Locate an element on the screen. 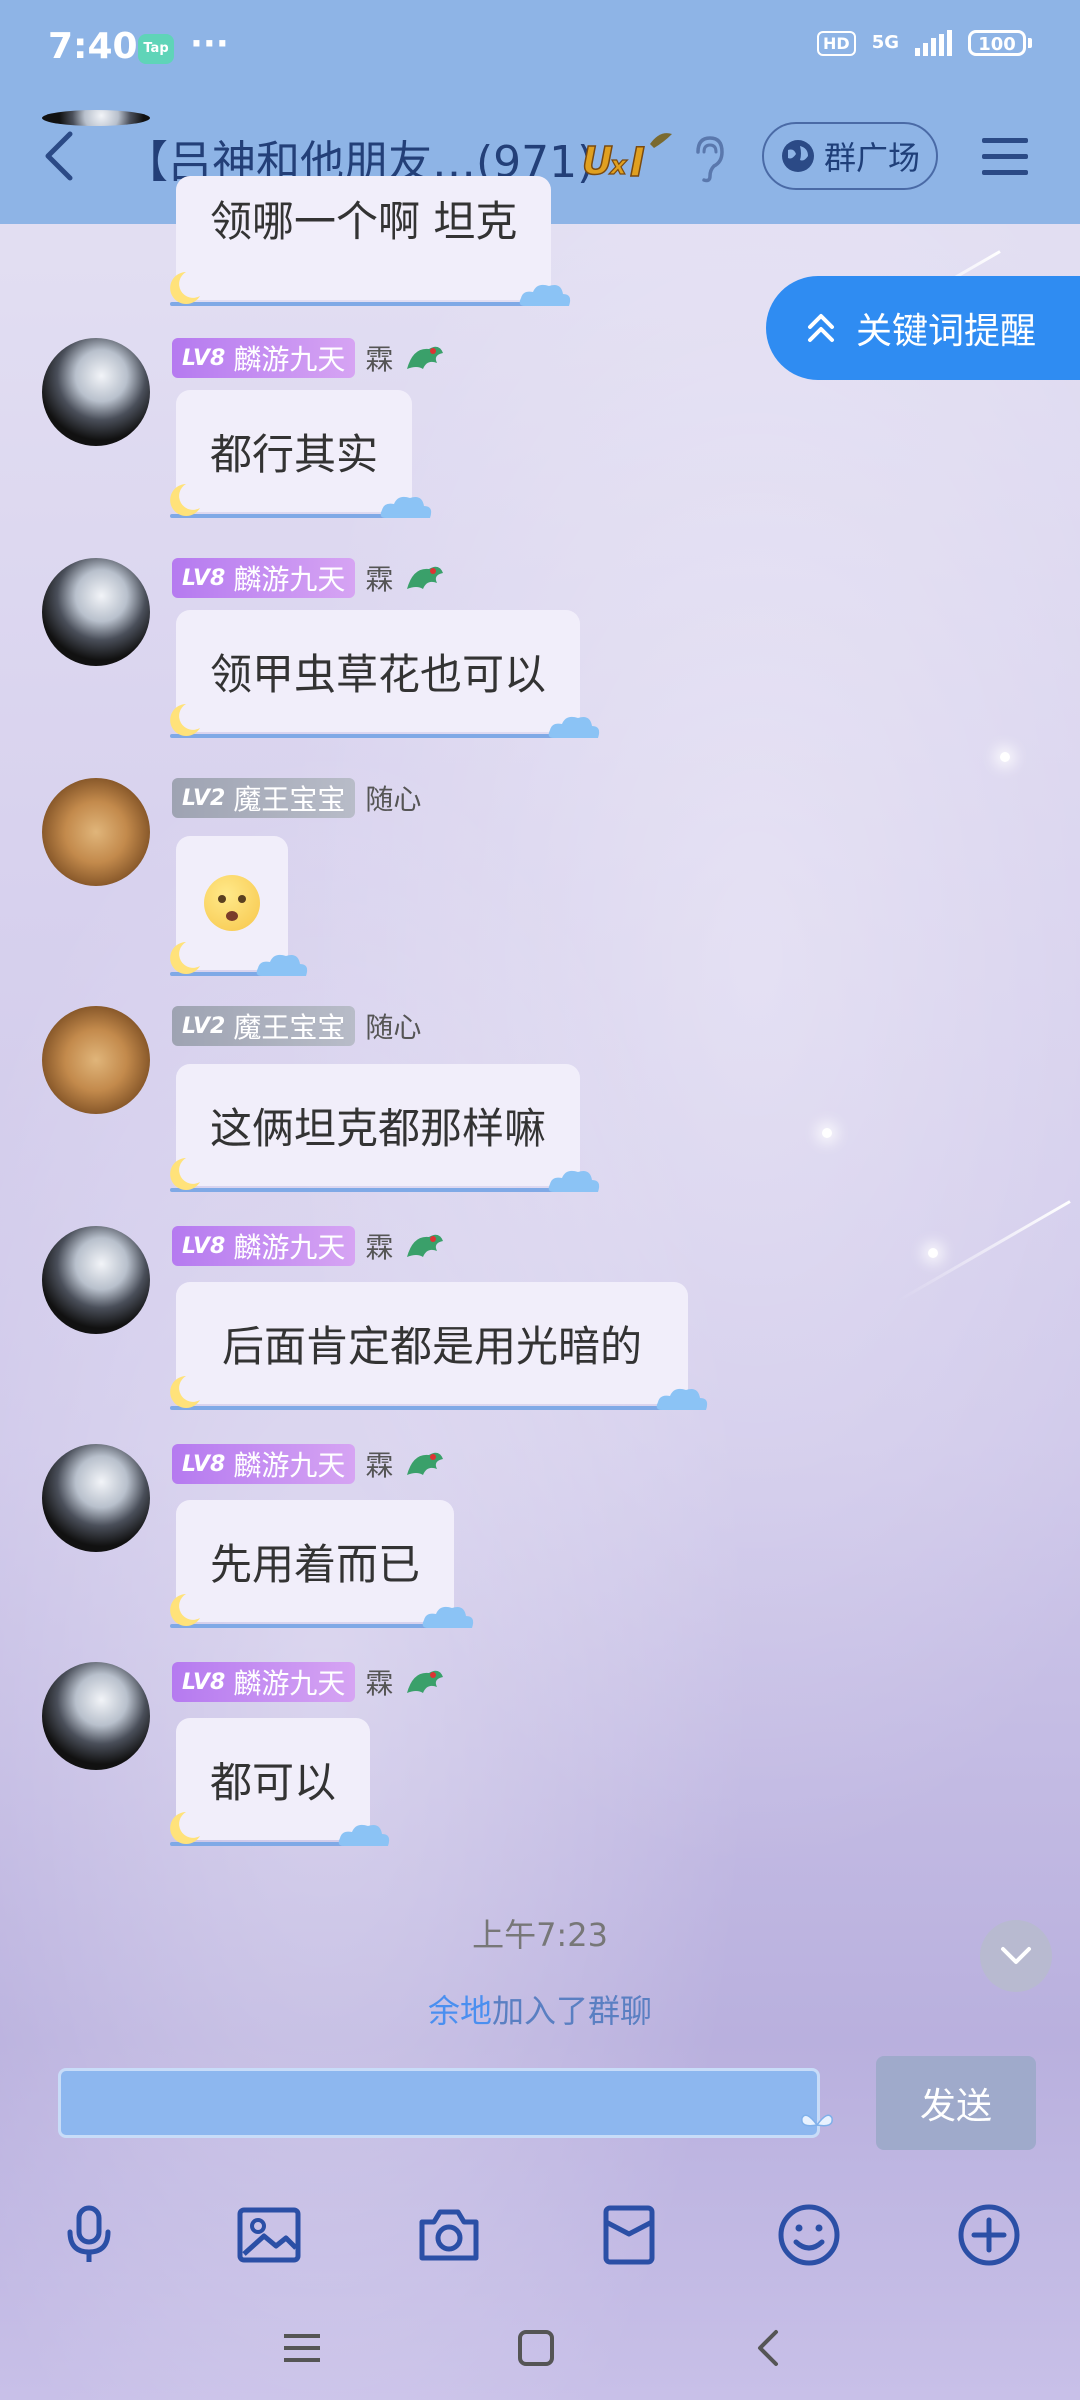  message-bubble: 这俩坦克都那样嘛 is located at coordinates (385, 1128).